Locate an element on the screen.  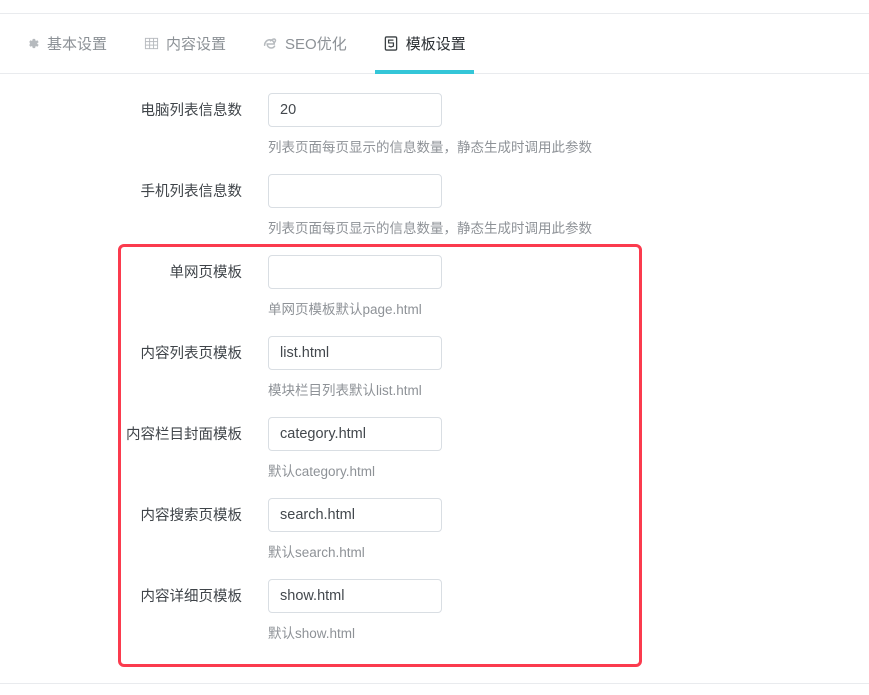
field-label: 电脑列表信息数 is located at coordinates (191, 111).